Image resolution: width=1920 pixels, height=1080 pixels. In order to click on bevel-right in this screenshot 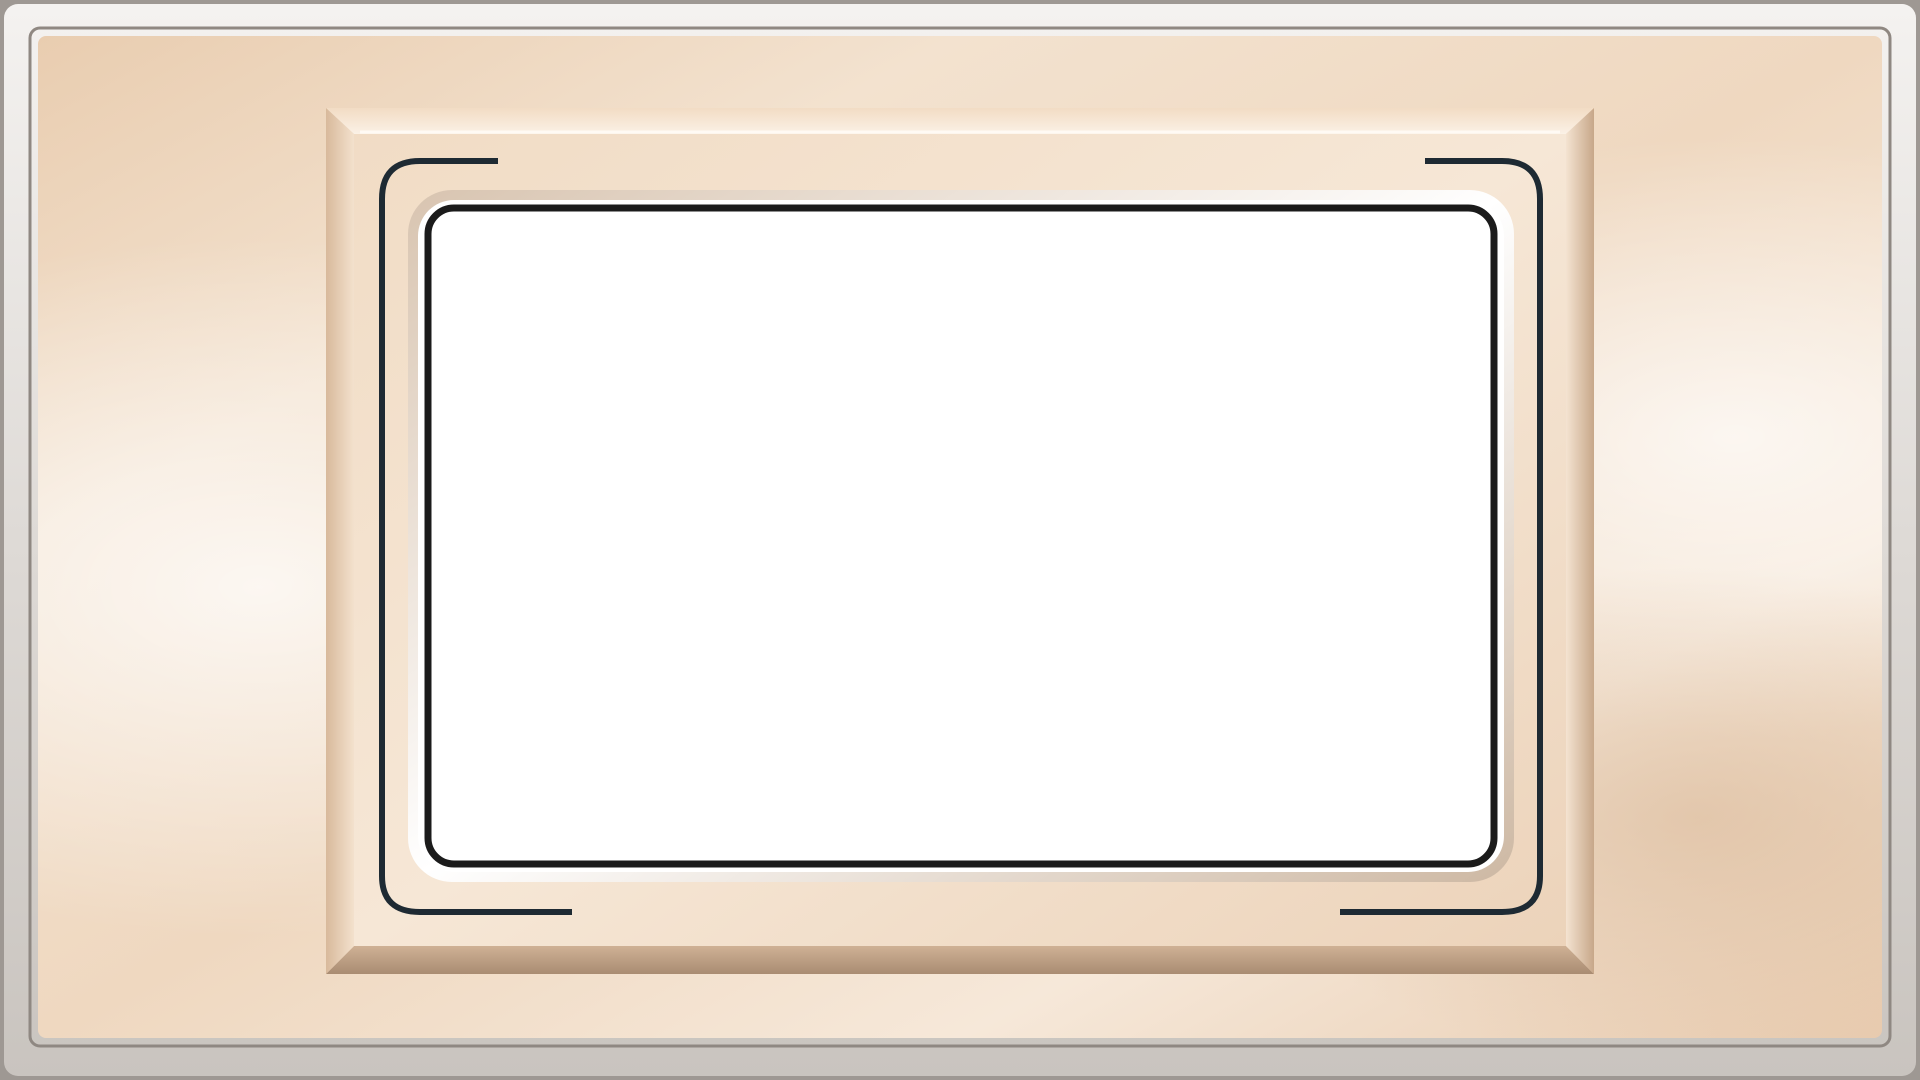, I will do `click(1580, 541)`.